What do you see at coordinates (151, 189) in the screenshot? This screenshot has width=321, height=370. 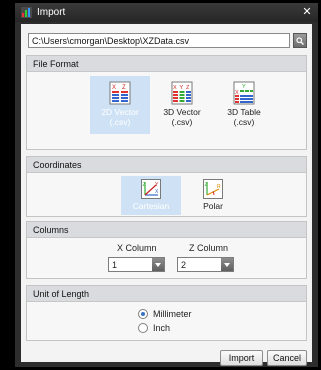 I see `cartesian-icon: Z Y X` at bounding box center [151, 189].